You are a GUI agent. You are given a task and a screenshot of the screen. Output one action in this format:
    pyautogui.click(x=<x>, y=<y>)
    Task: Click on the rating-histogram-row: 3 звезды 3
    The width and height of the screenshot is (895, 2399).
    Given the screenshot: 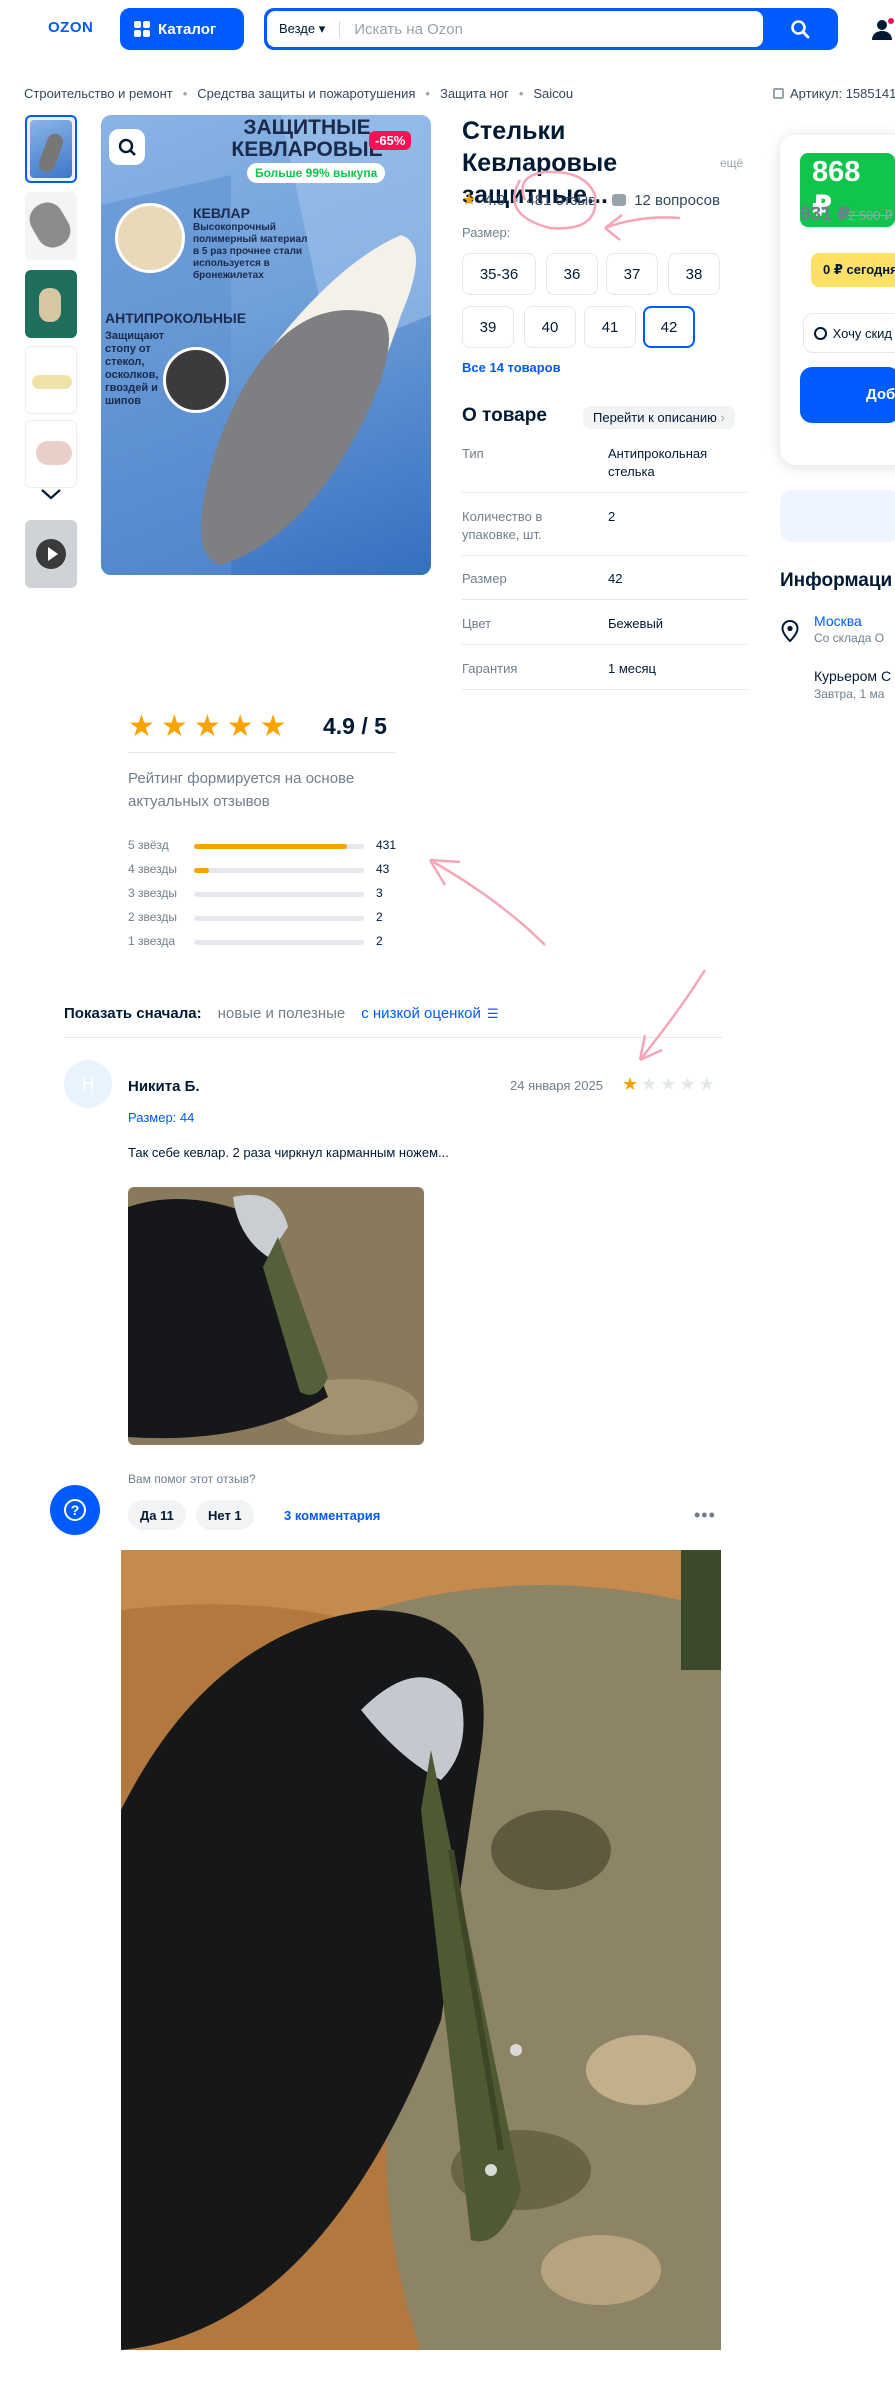 What is the action you would take?
    pyautogui.click(x=268, y=894)
    